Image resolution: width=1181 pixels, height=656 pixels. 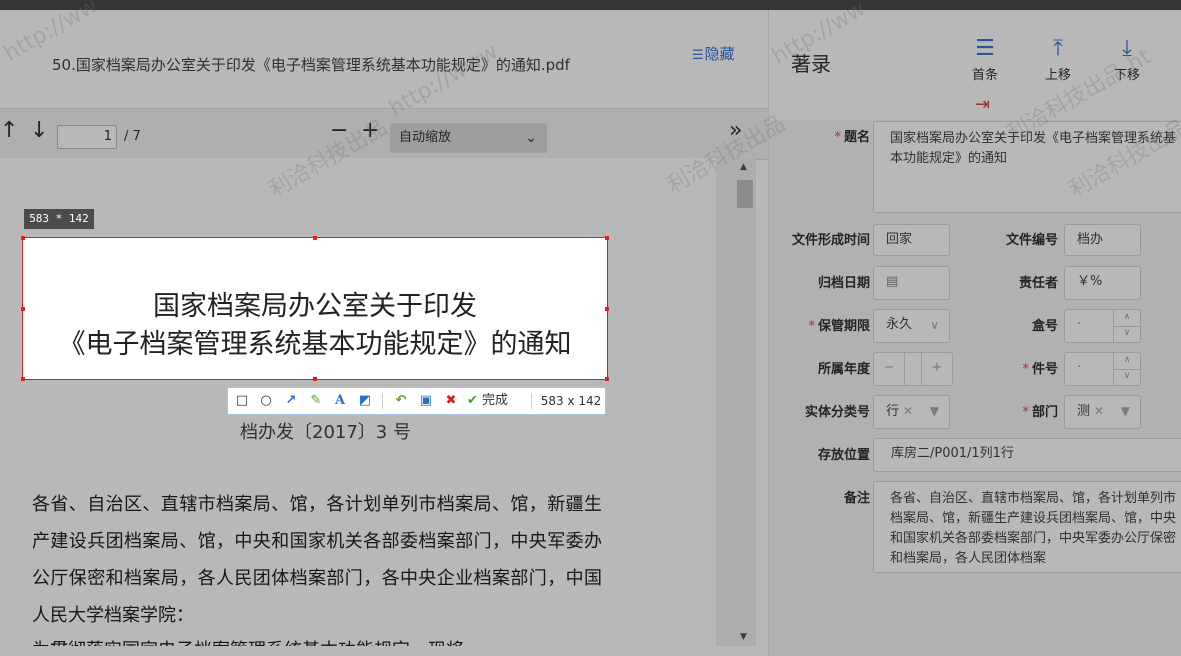 I want to click on label-responsible: 责任者, so click(x=1038, y=283).